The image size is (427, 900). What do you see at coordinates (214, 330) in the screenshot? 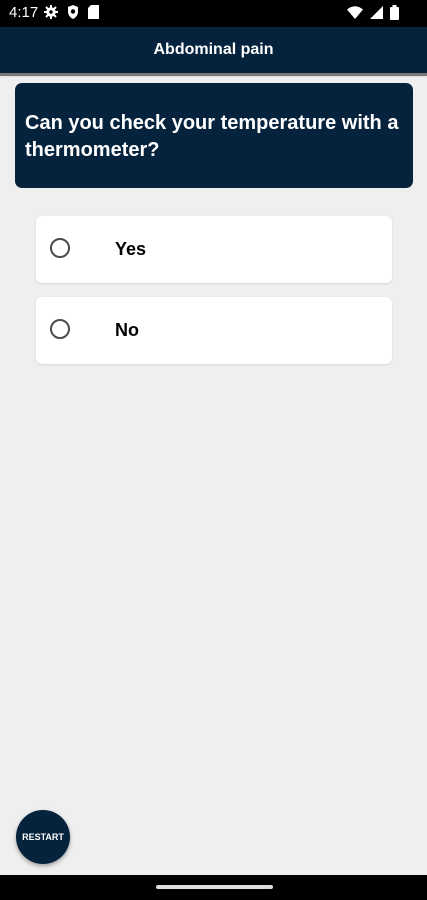
I see `answer-option-no: No` at bounding box center [214, 330].